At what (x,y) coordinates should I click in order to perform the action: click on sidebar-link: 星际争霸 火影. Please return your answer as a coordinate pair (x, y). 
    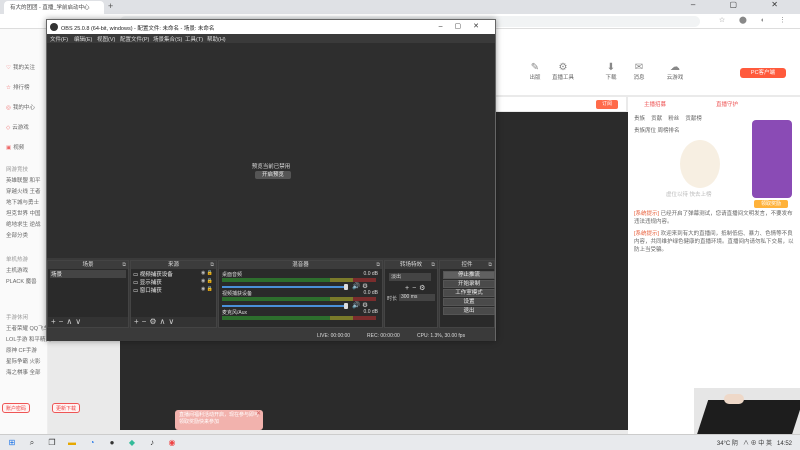
    Looking at the image, I should click on (23, 361).